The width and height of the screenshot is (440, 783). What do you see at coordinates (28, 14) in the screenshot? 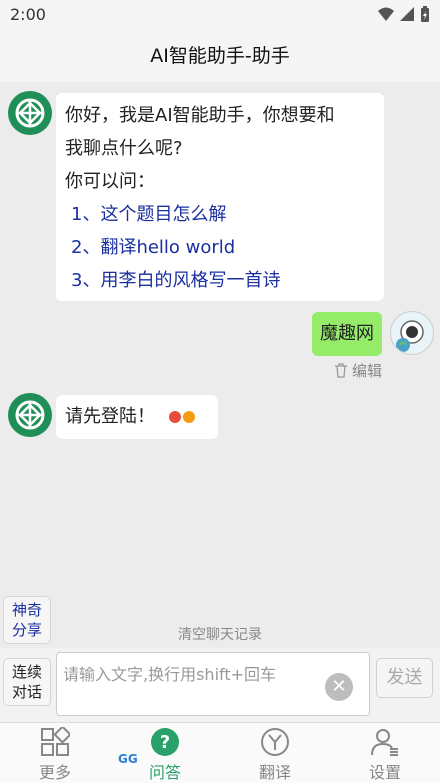
I see `status-time: 2:00` at bounding box center [28, 14].